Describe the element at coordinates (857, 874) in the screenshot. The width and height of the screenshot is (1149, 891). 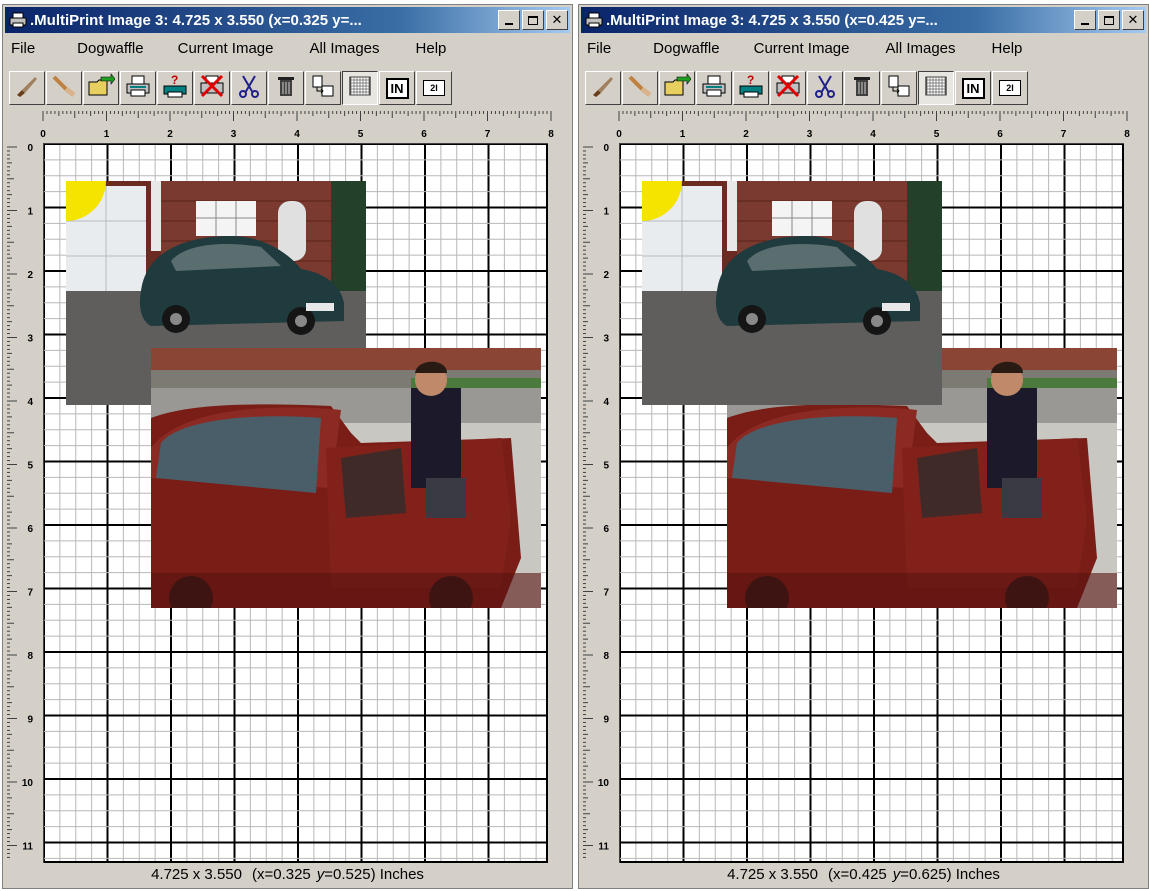
I see `status-position-x: (x=0.425` at that location.